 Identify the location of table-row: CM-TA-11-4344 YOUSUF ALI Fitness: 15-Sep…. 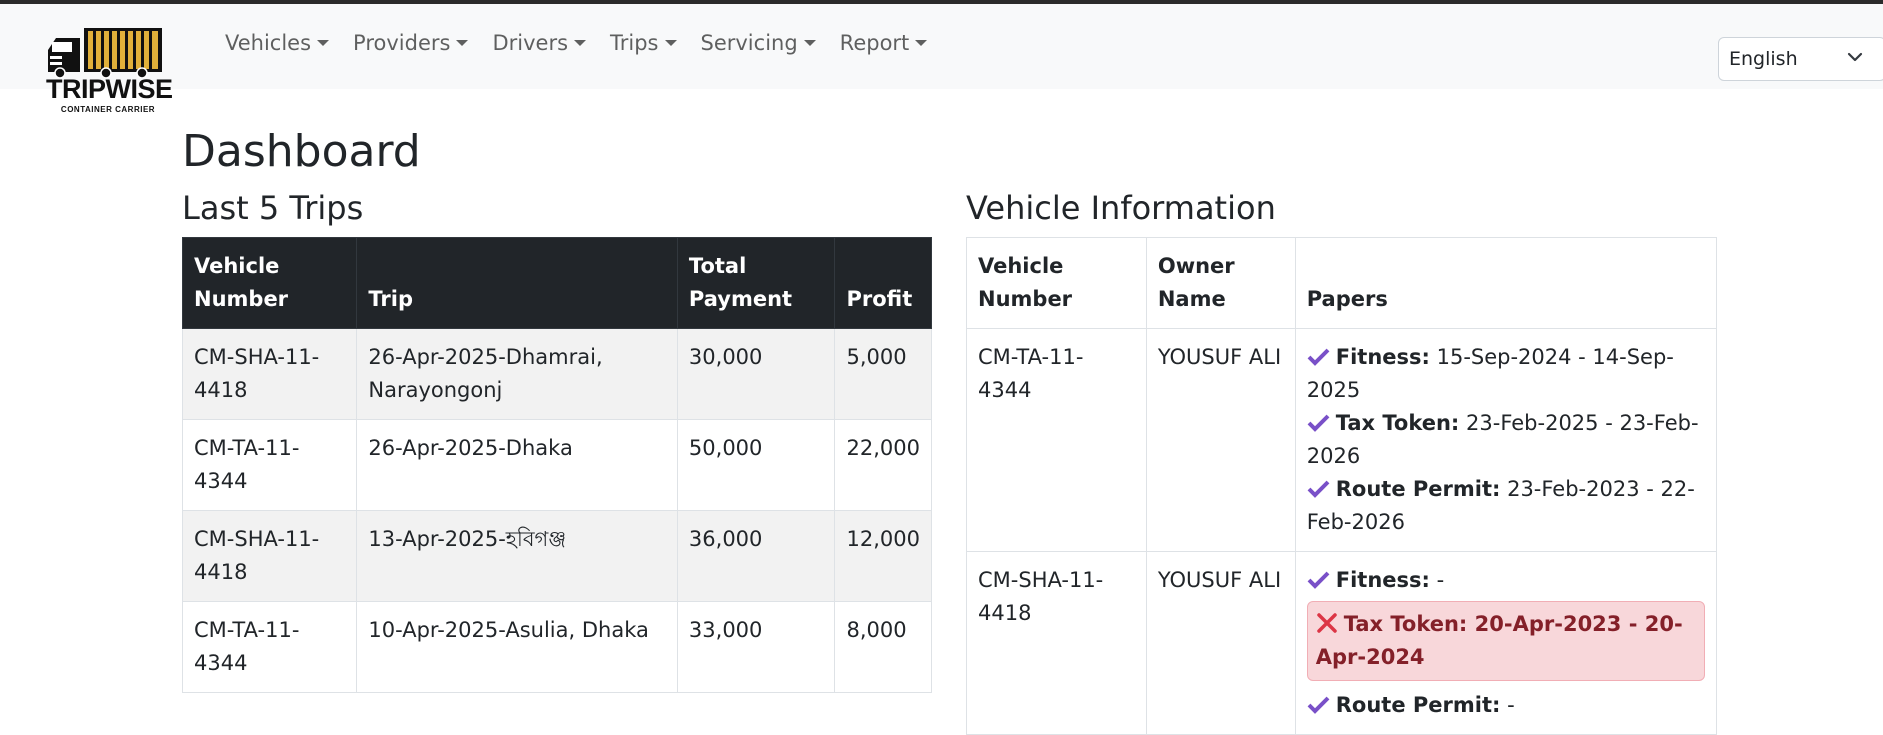
(1342, 440).